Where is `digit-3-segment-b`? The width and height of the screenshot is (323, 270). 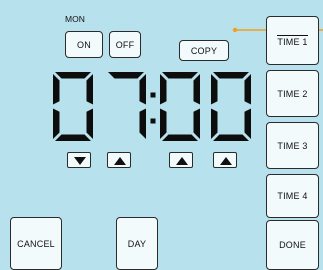
digit-3-segment-b is located at coordinates (196, 89).